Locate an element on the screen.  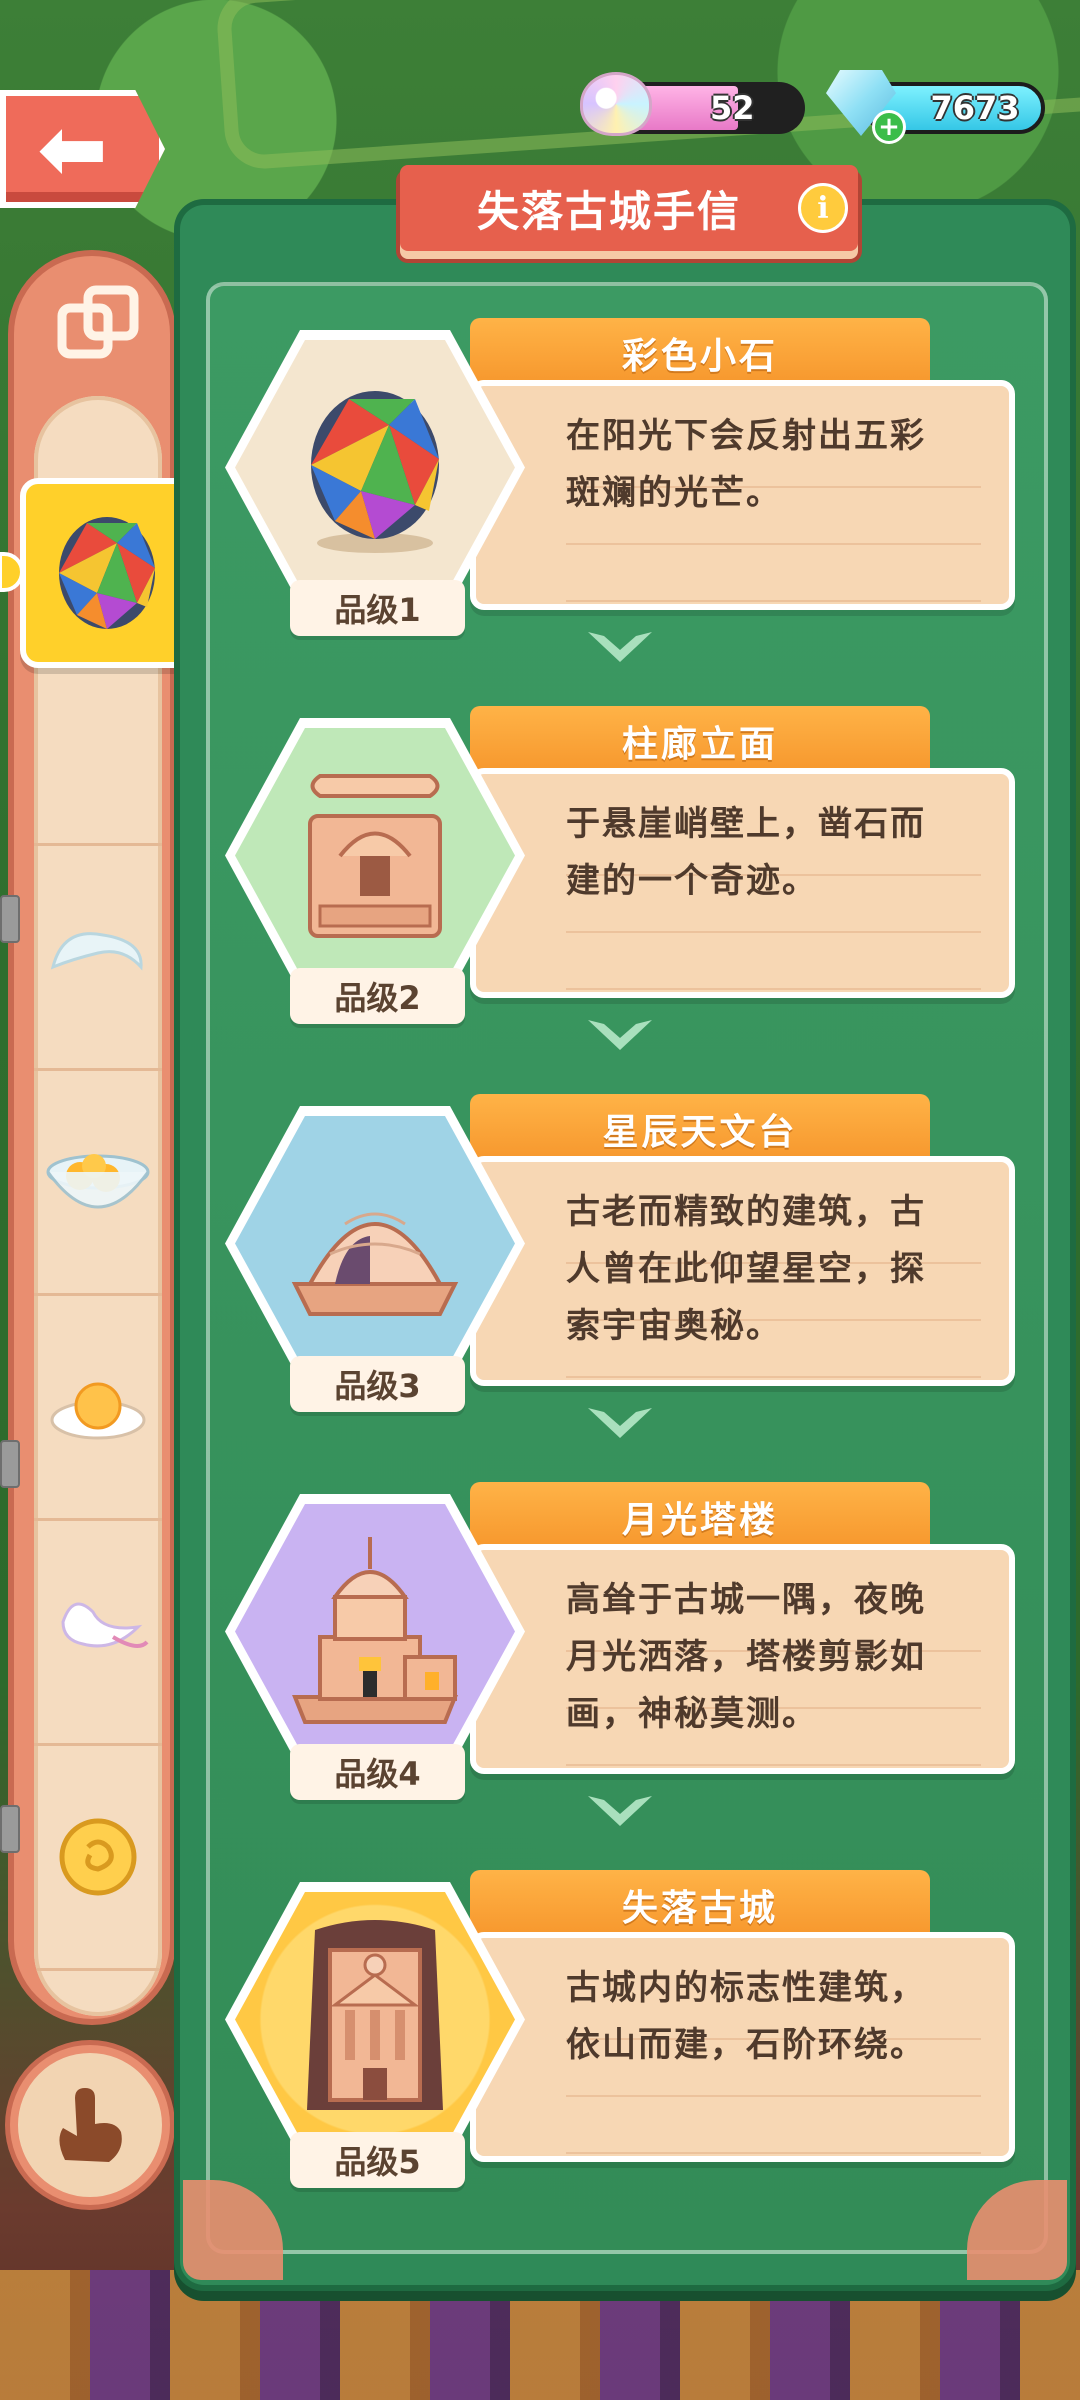
sidebar-item-egg-bowl is located at coordinates (98, 1183).